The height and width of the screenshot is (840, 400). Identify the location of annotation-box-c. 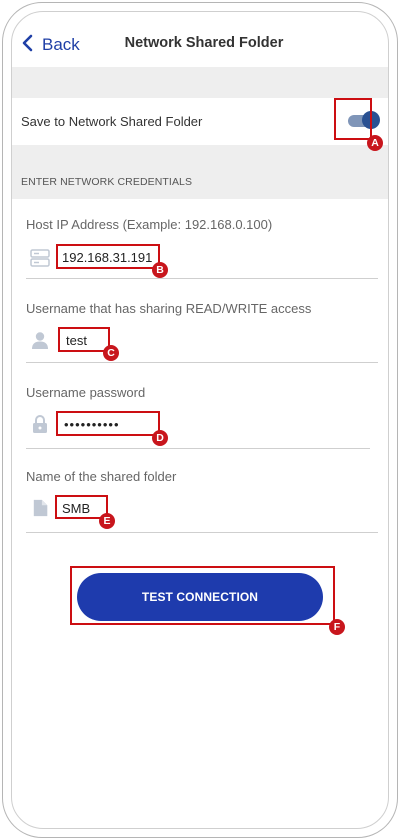
(84, 339).